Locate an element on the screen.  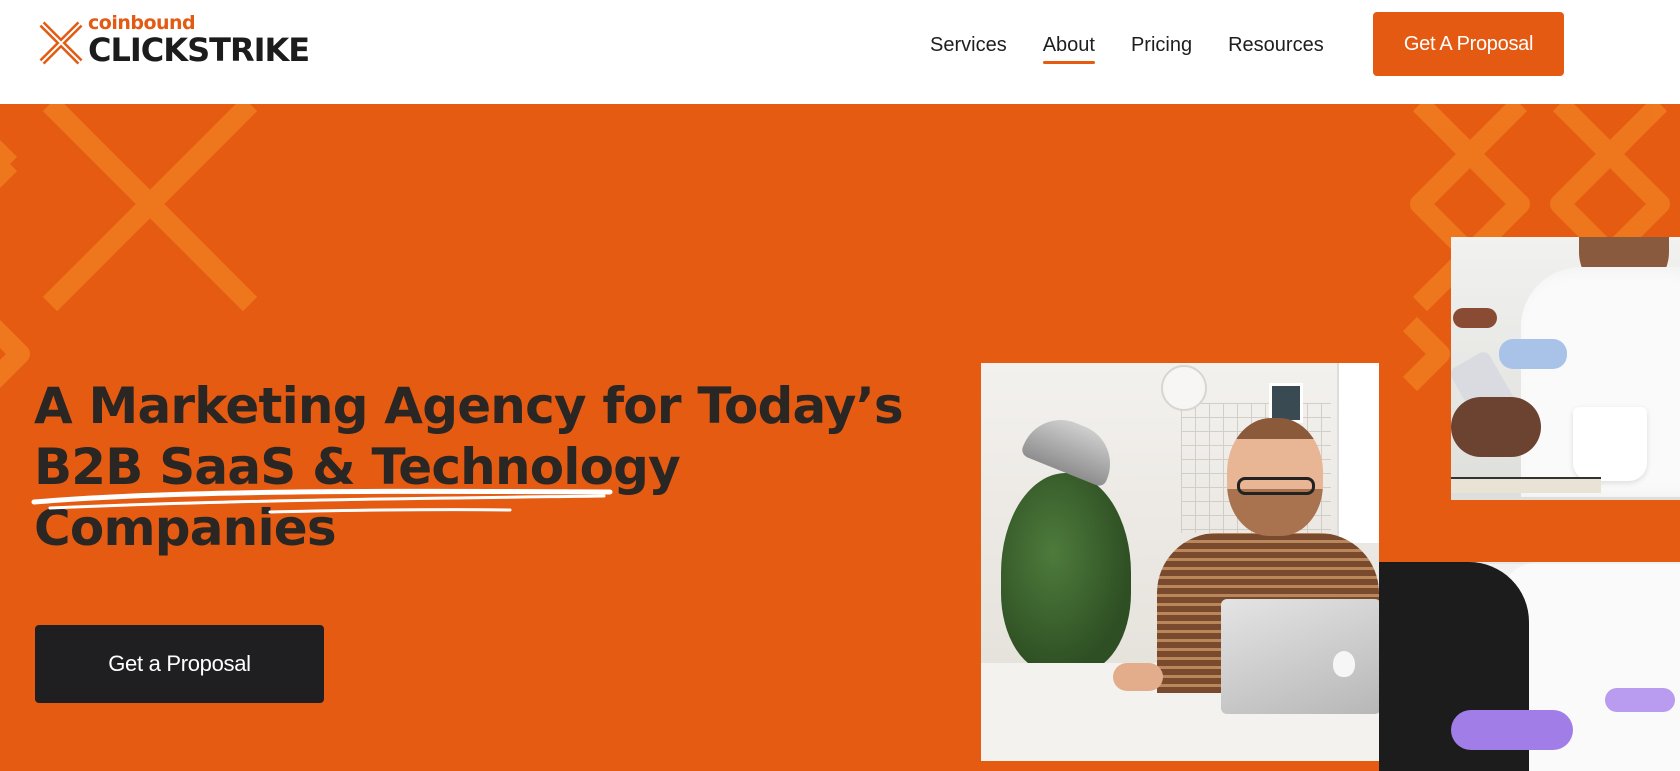
woman-with-phone-photo is located at coordinates (1565, 368).